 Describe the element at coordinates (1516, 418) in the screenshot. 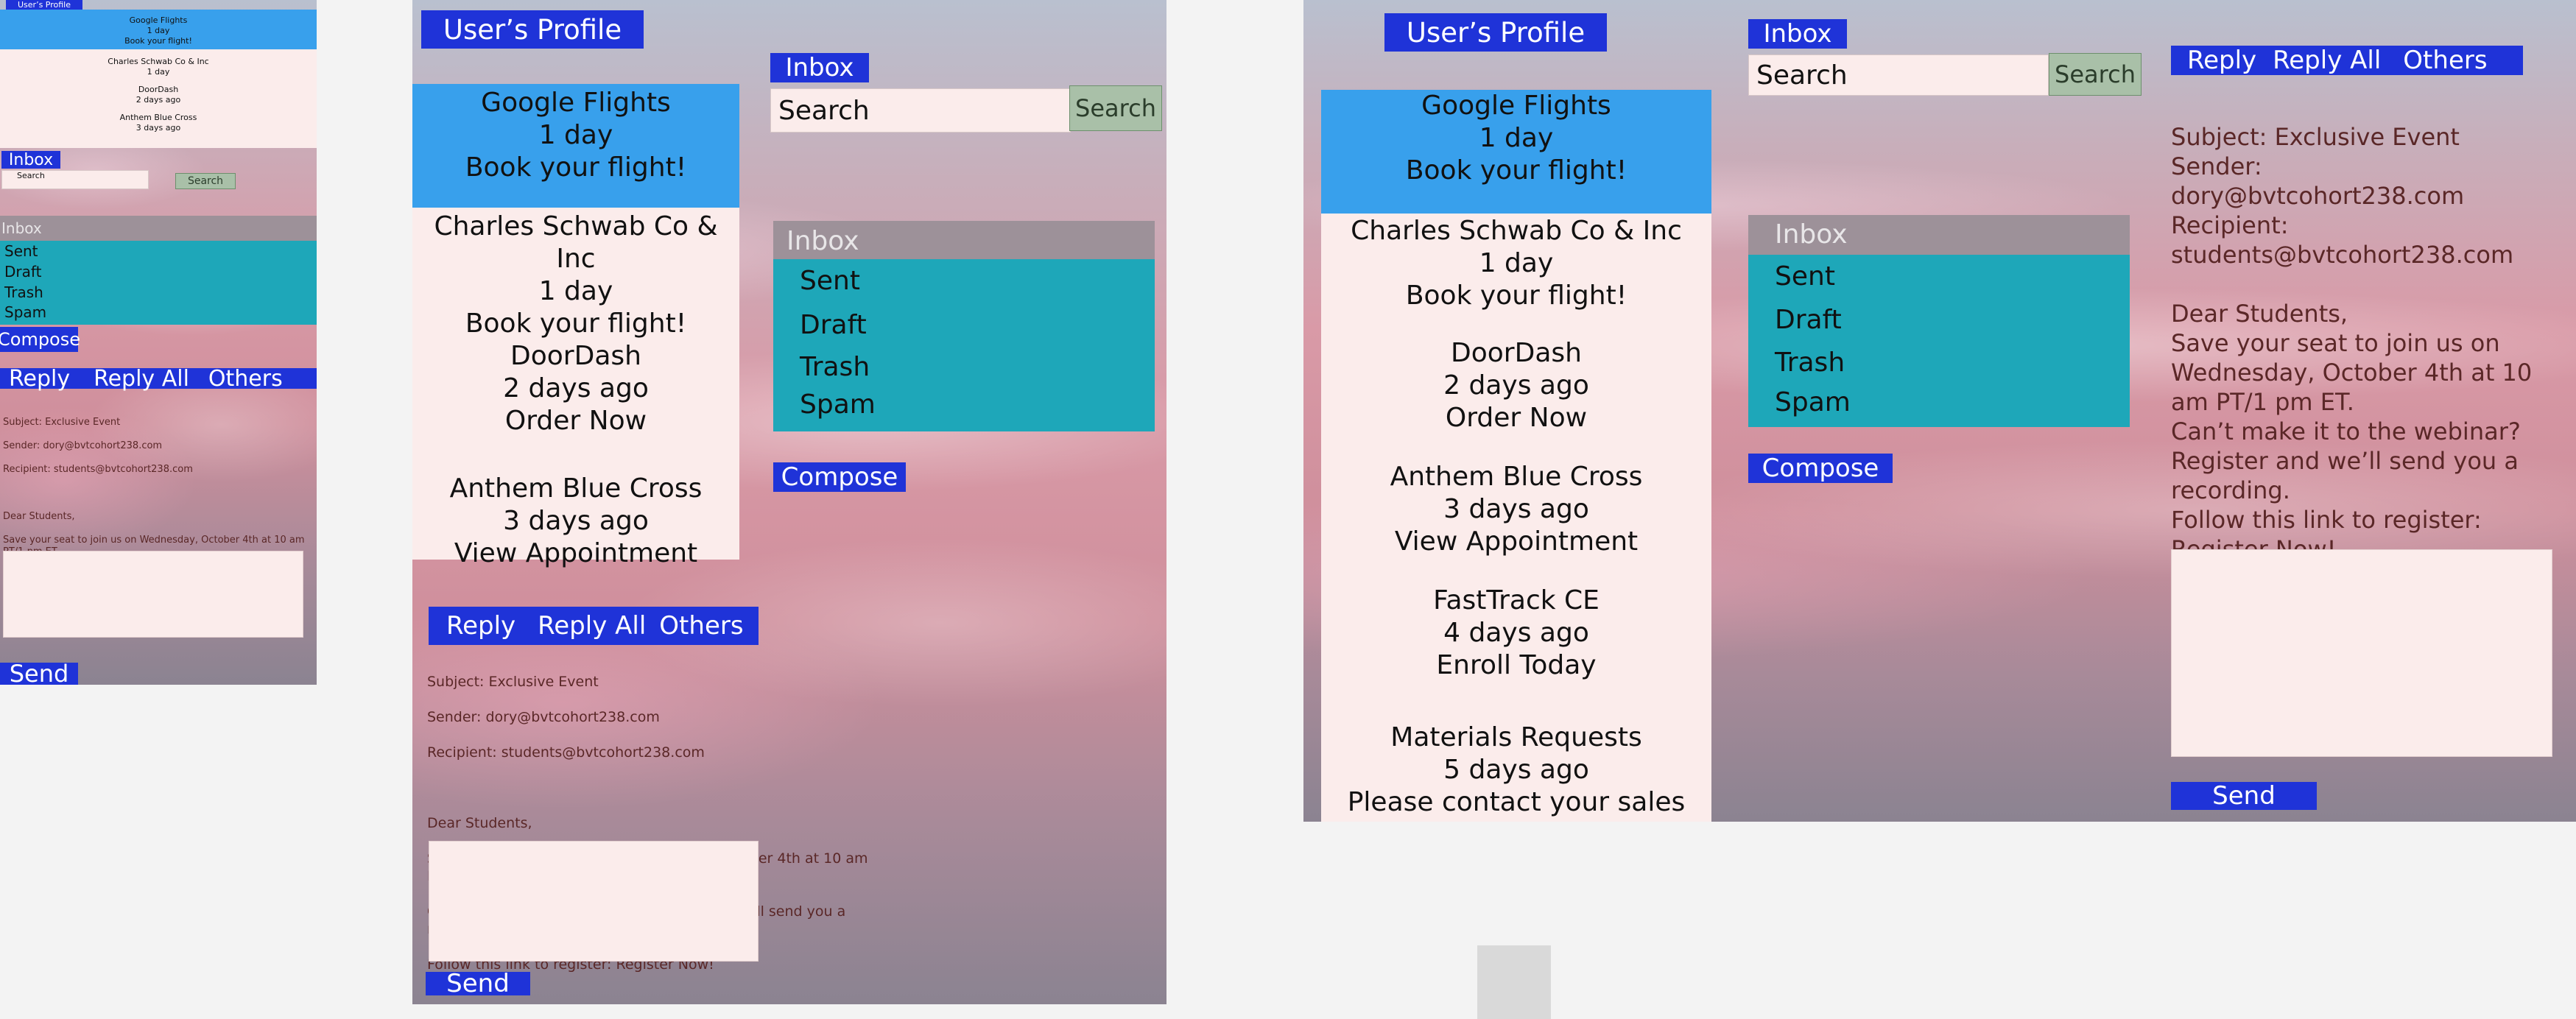

I see `email-action: Order Now` at that location.